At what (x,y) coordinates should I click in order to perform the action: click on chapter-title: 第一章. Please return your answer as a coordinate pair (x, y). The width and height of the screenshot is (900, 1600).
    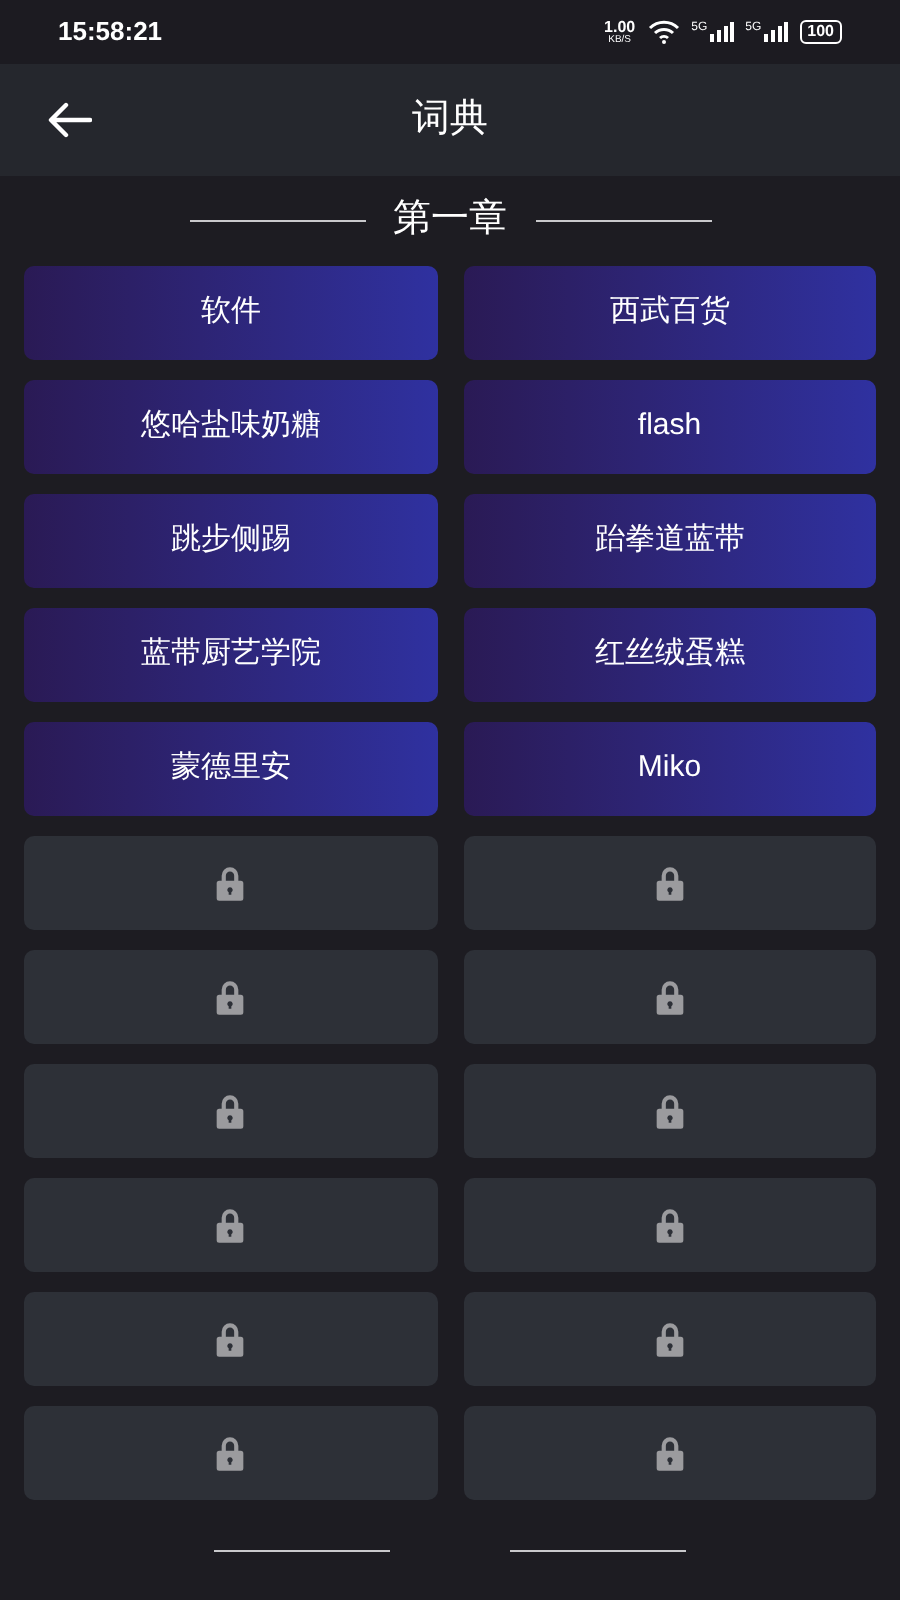
    Looking at the image, I should click on (450, 220).